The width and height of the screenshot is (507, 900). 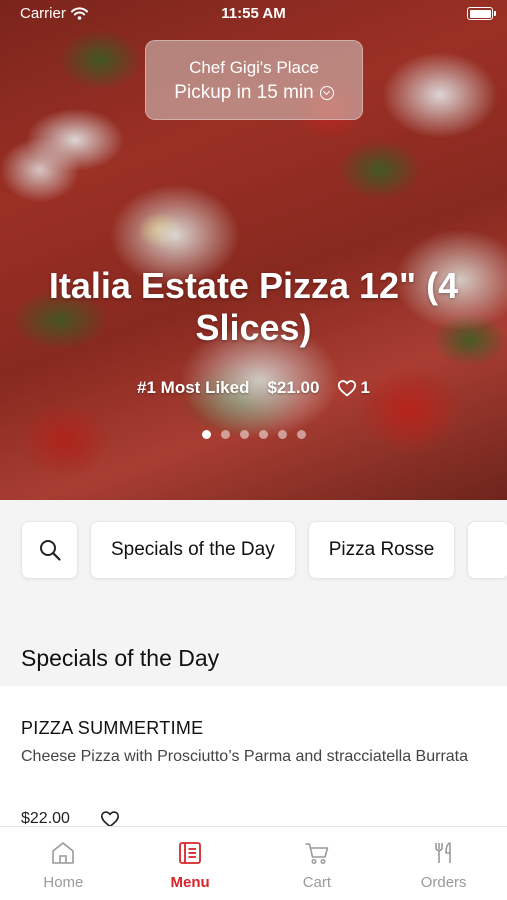 What do you see at coordinates (193, 387) in the screenshot?
I see `featured-badge: #1 Most Liked` at bounding box center [193, 387].